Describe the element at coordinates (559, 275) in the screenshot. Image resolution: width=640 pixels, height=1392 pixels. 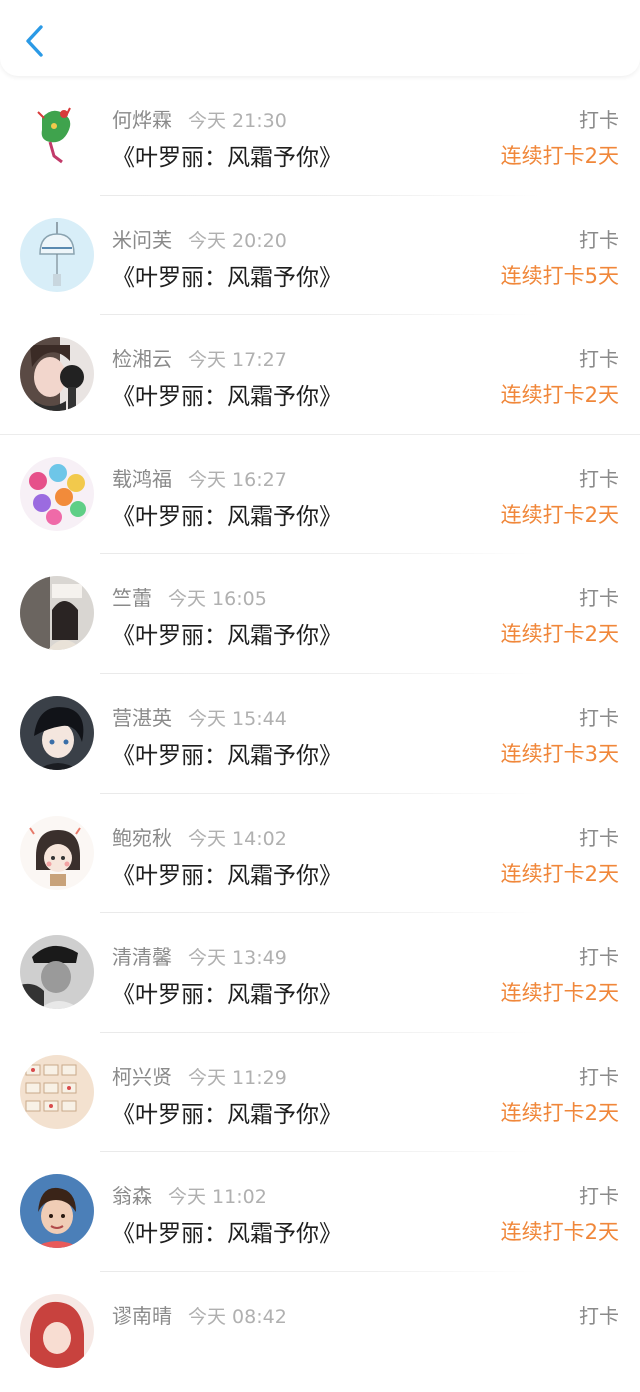
I see `streak-label: 连续打卡5天` at that location.